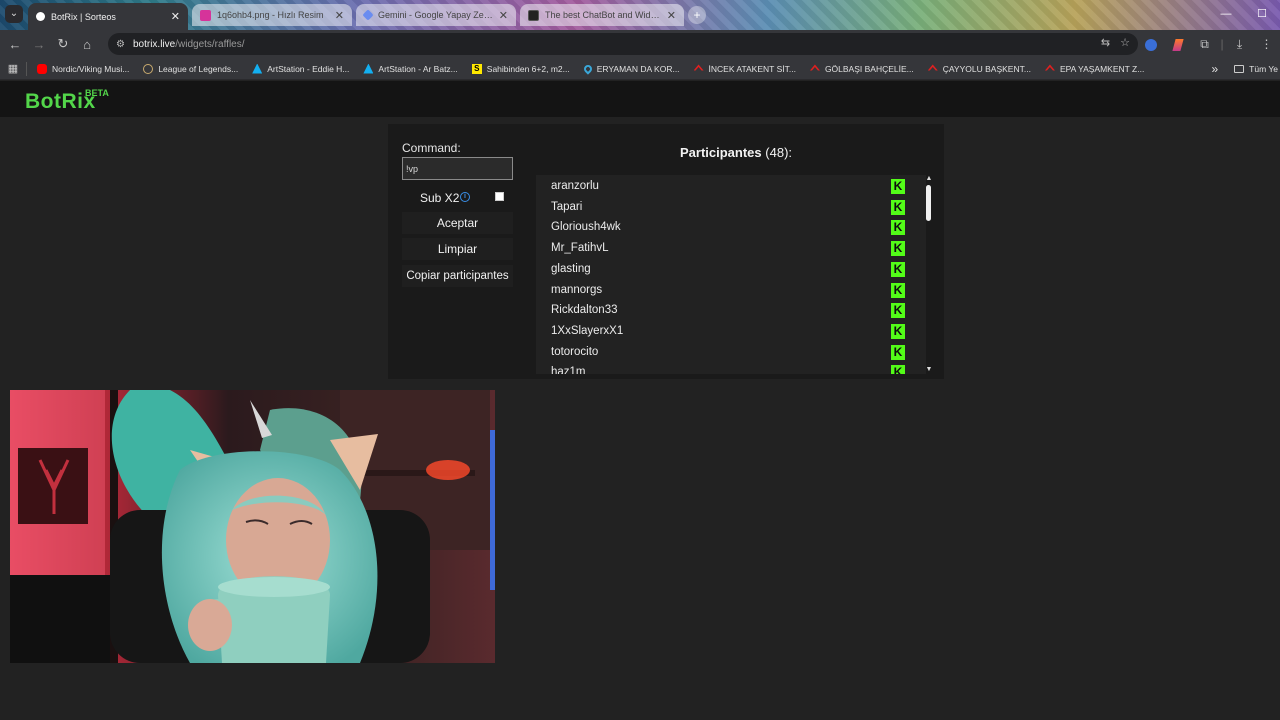 Image resolution: width=1280 pixels, height=720 pixels. I want to click on tab-title: BotRix | Sorteos, so click(83, 16).